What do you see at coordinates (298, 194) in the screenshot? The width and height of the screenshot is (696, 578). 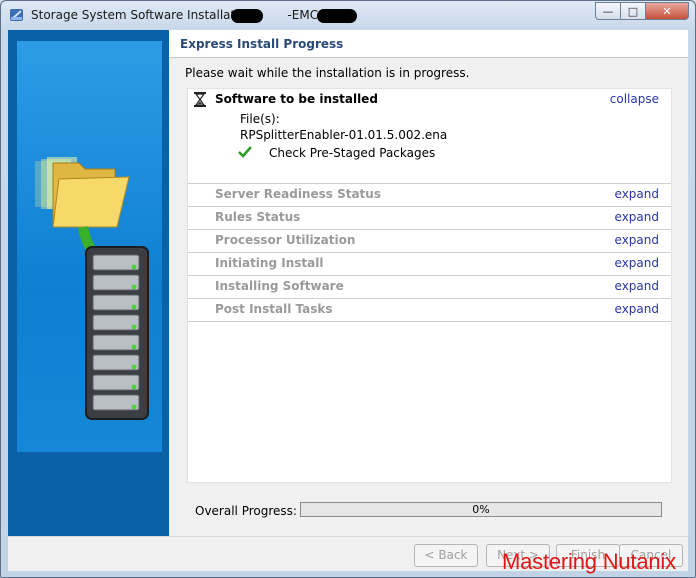 I see `step-title: Server Readiness Status` at bounding box center [298, 194].